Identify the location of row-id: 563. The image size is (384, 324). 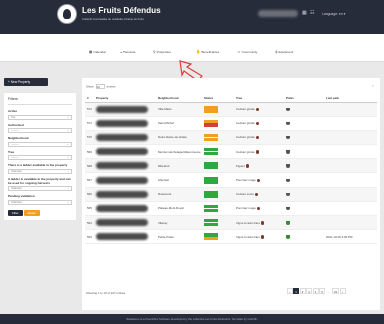
(89, 237).